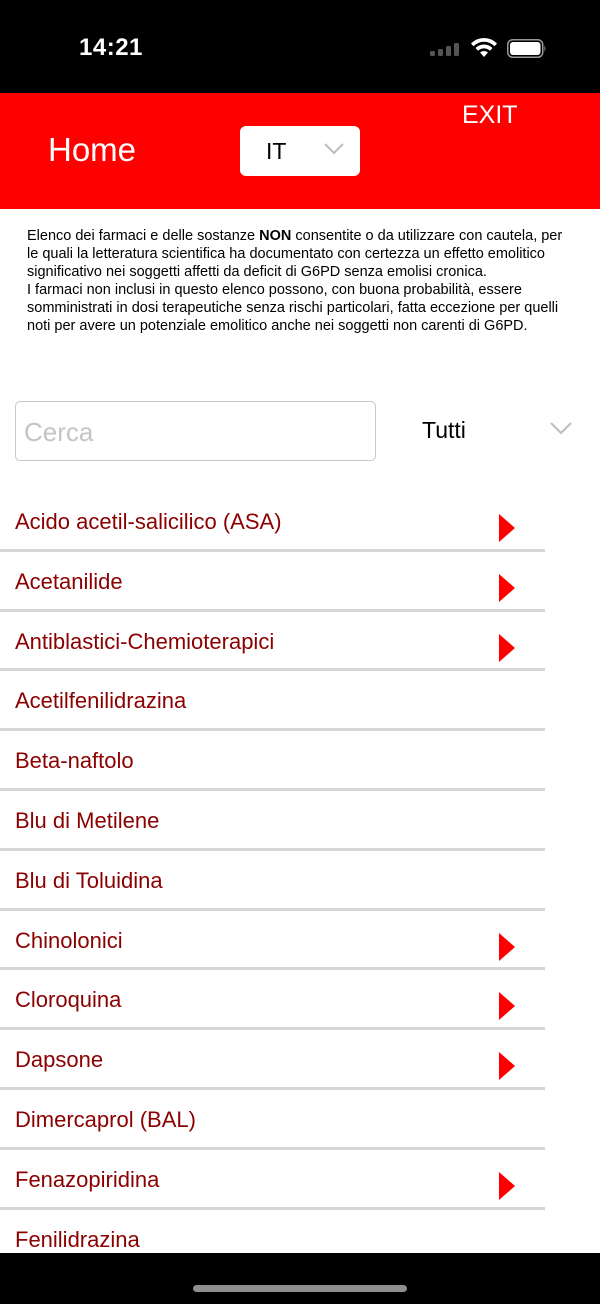  I want to click on list-item-label: Dapsone, so click(59, 1060).